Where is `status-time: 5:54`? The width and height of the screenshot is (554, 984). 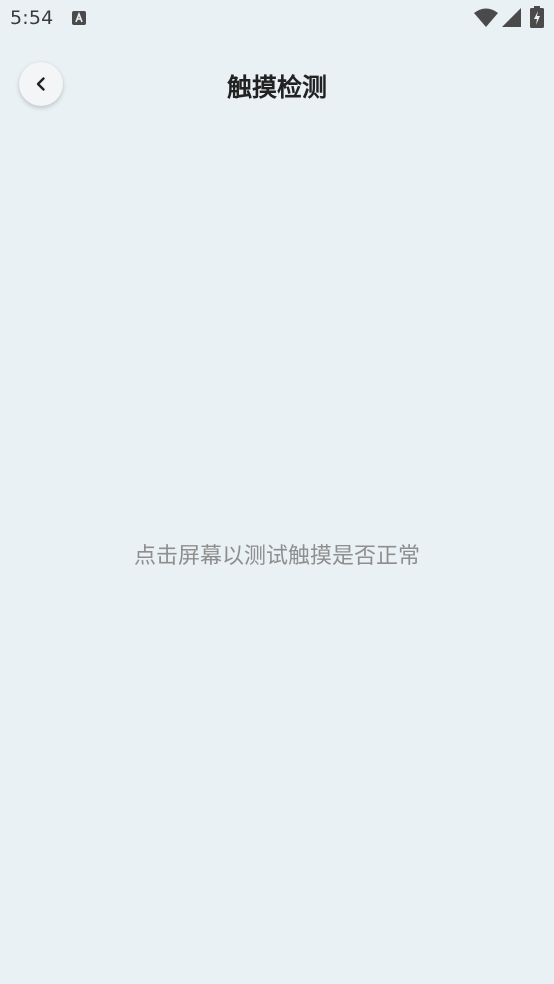
status-time: 5:54 is located at coordinates (32, 18).